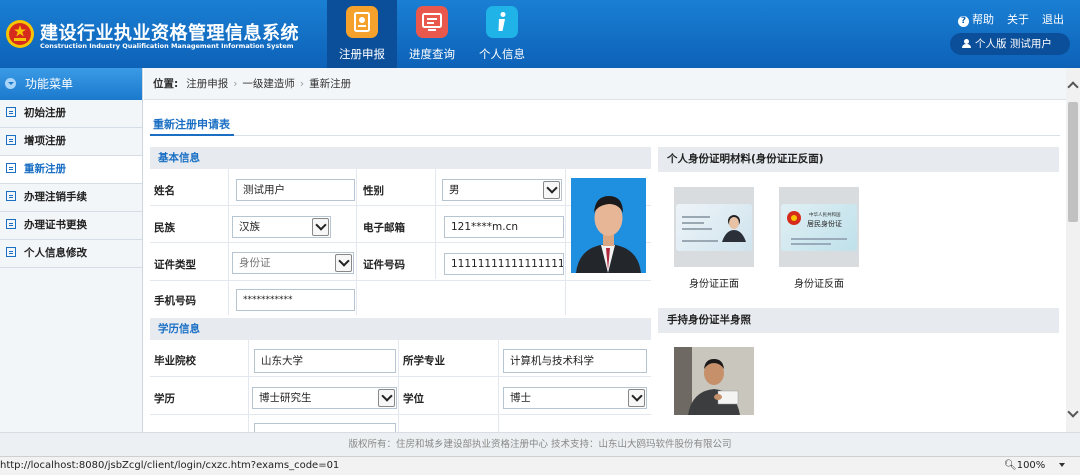 The height and width of the screenshot is (475, 1080). Describe the element at coordinates (281, 227) in the screenshot. I see `ethnicity-select: 汉族` at that location.